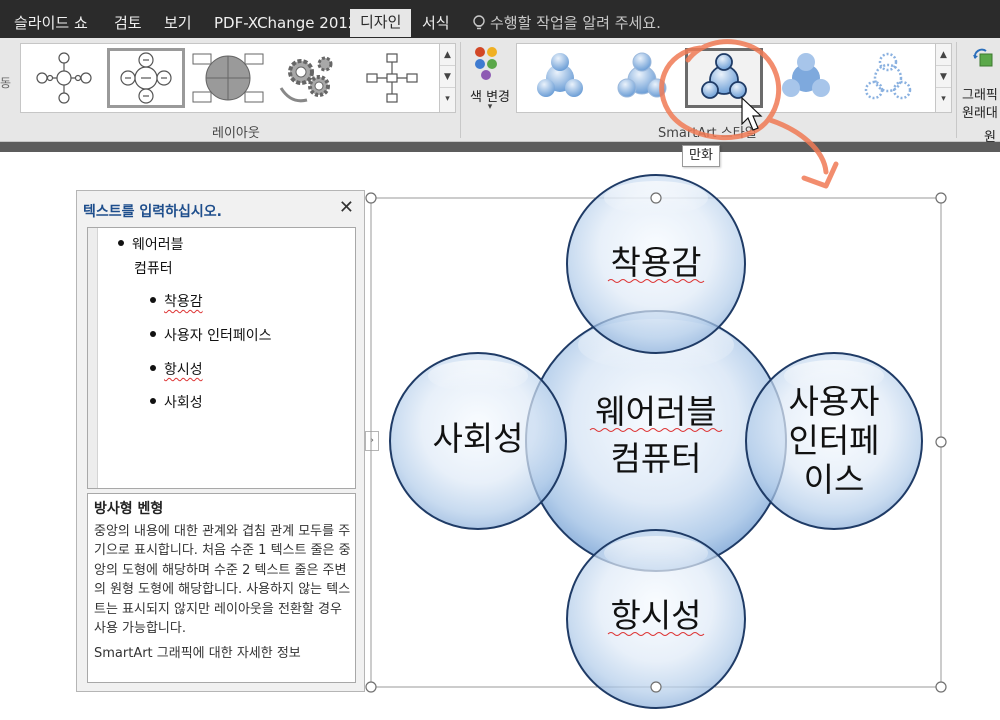 This screenshot has height=720, width=1000. What do you see at coordinates (655, 458) in the screenshot?
I see `center-label-line2: 컴퓨터` at bounding box center [655, 458].